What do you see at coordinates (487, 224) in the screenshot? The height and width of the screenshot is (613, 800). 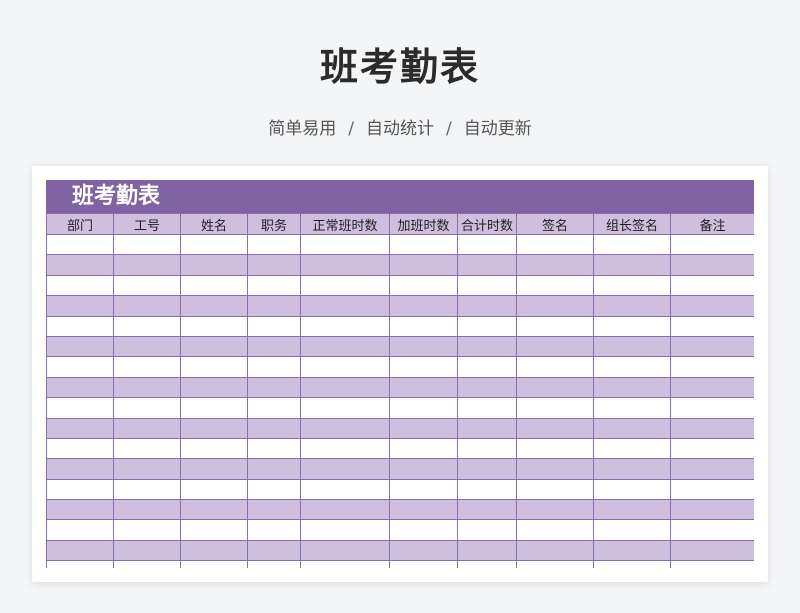 I see `column-header-total-hours: 合计时数` at bounding box center [487, 224].